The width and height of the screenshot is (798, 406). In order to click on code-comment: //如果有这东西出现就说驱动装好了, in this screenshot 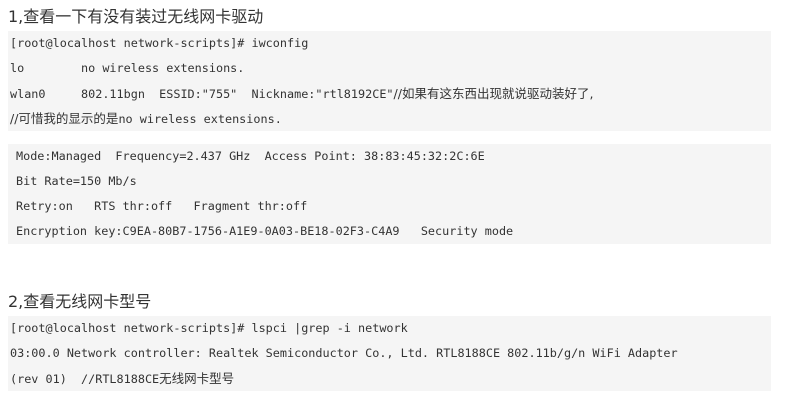, I will do `click(493, 93)`.